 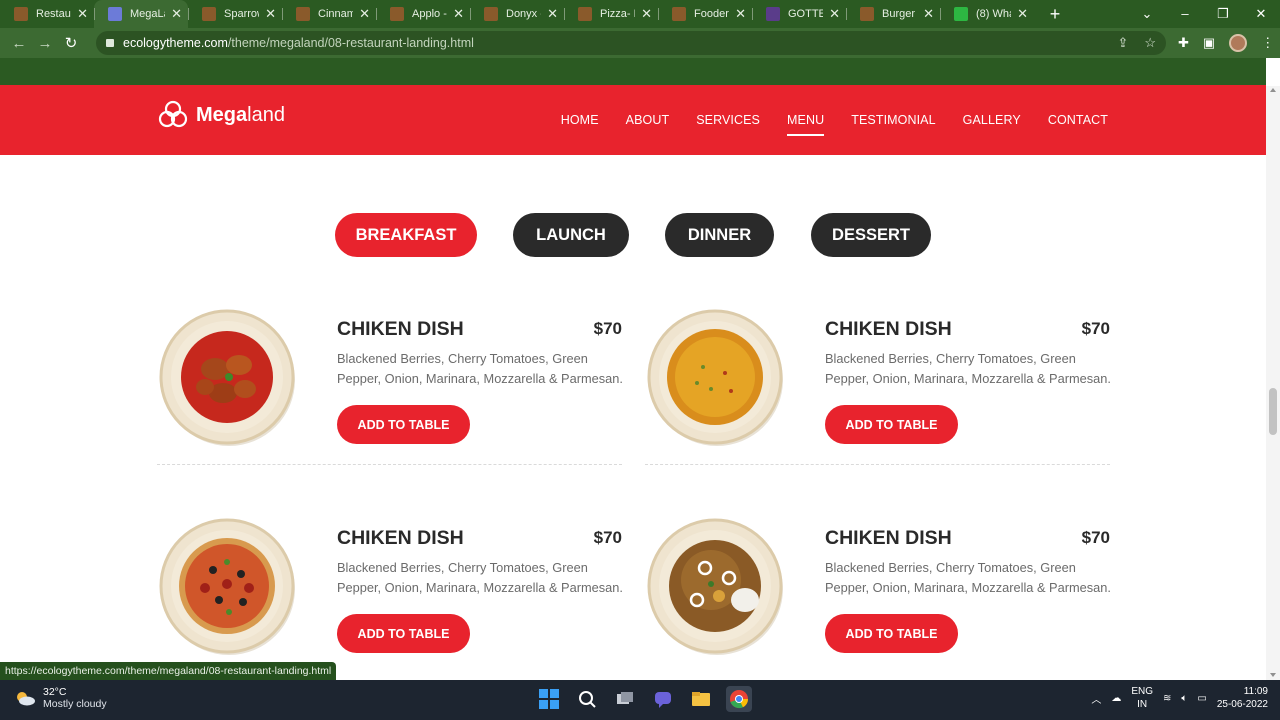 I want to click on battery-icon: ▭, so click(x=1201, y=698).